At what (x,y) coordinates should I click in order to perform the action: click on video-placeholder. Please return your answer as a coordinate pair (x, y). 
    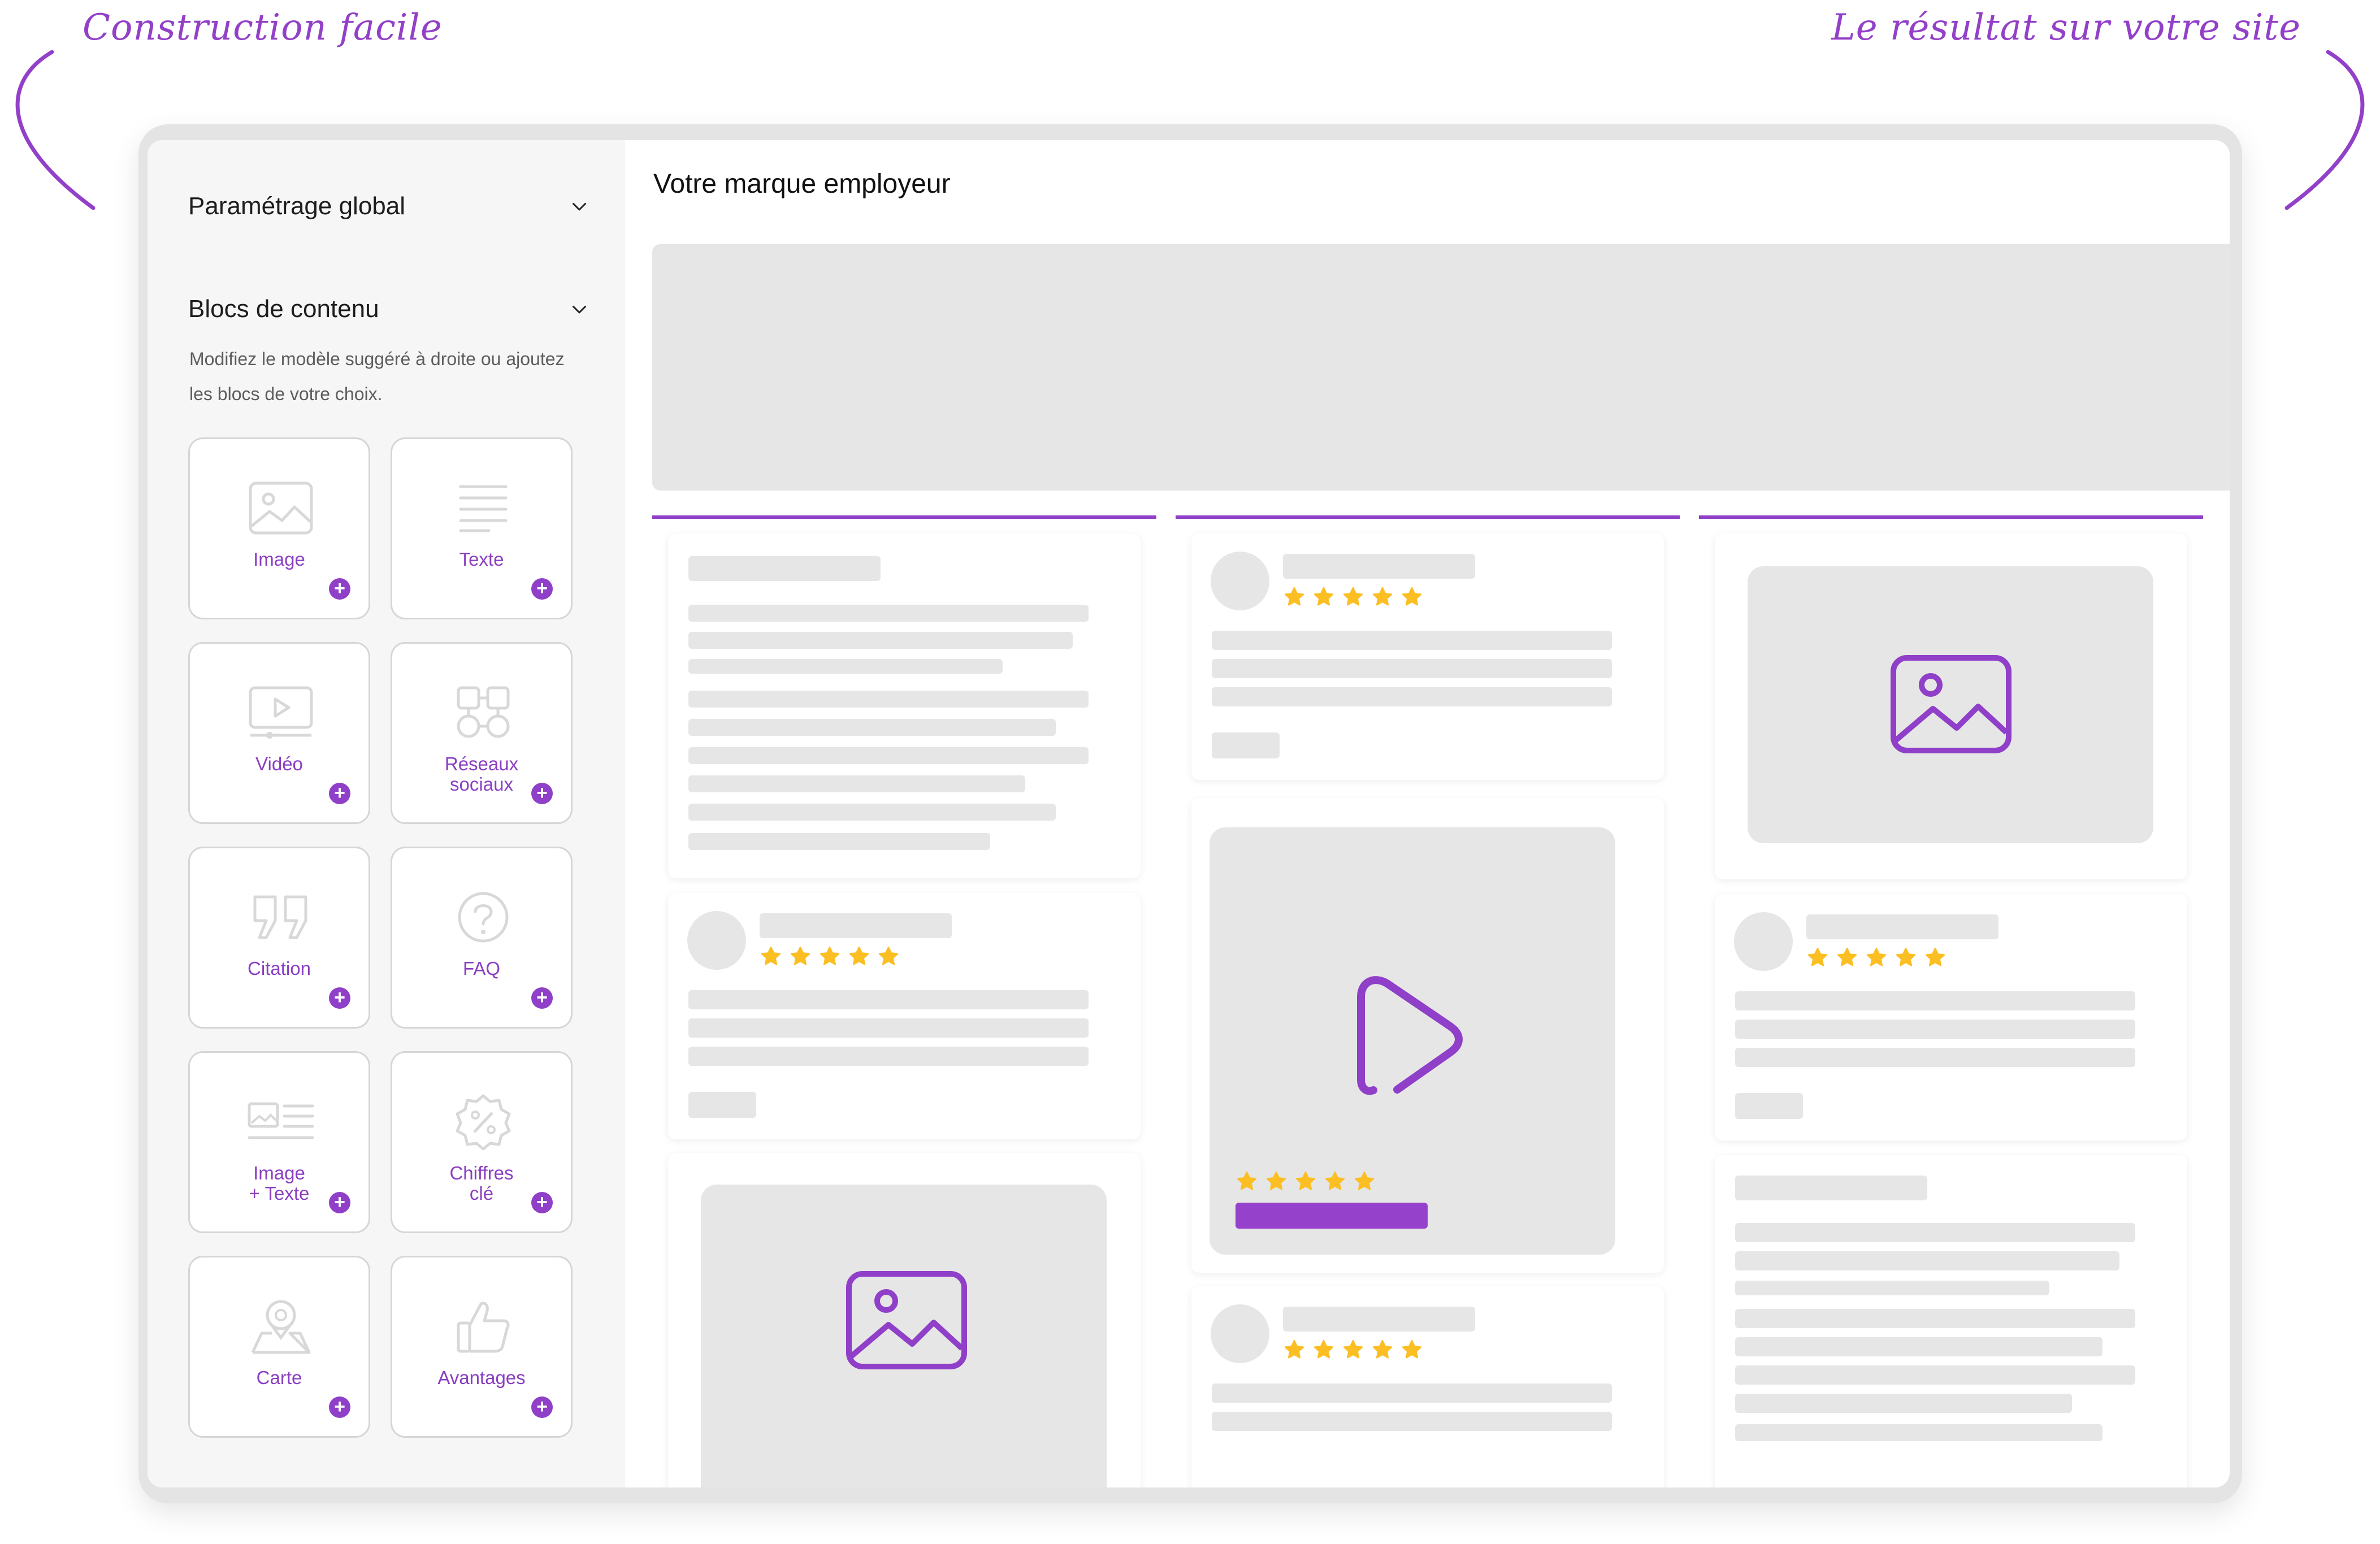
    Looking at the image, I should click on (1412, 1041).